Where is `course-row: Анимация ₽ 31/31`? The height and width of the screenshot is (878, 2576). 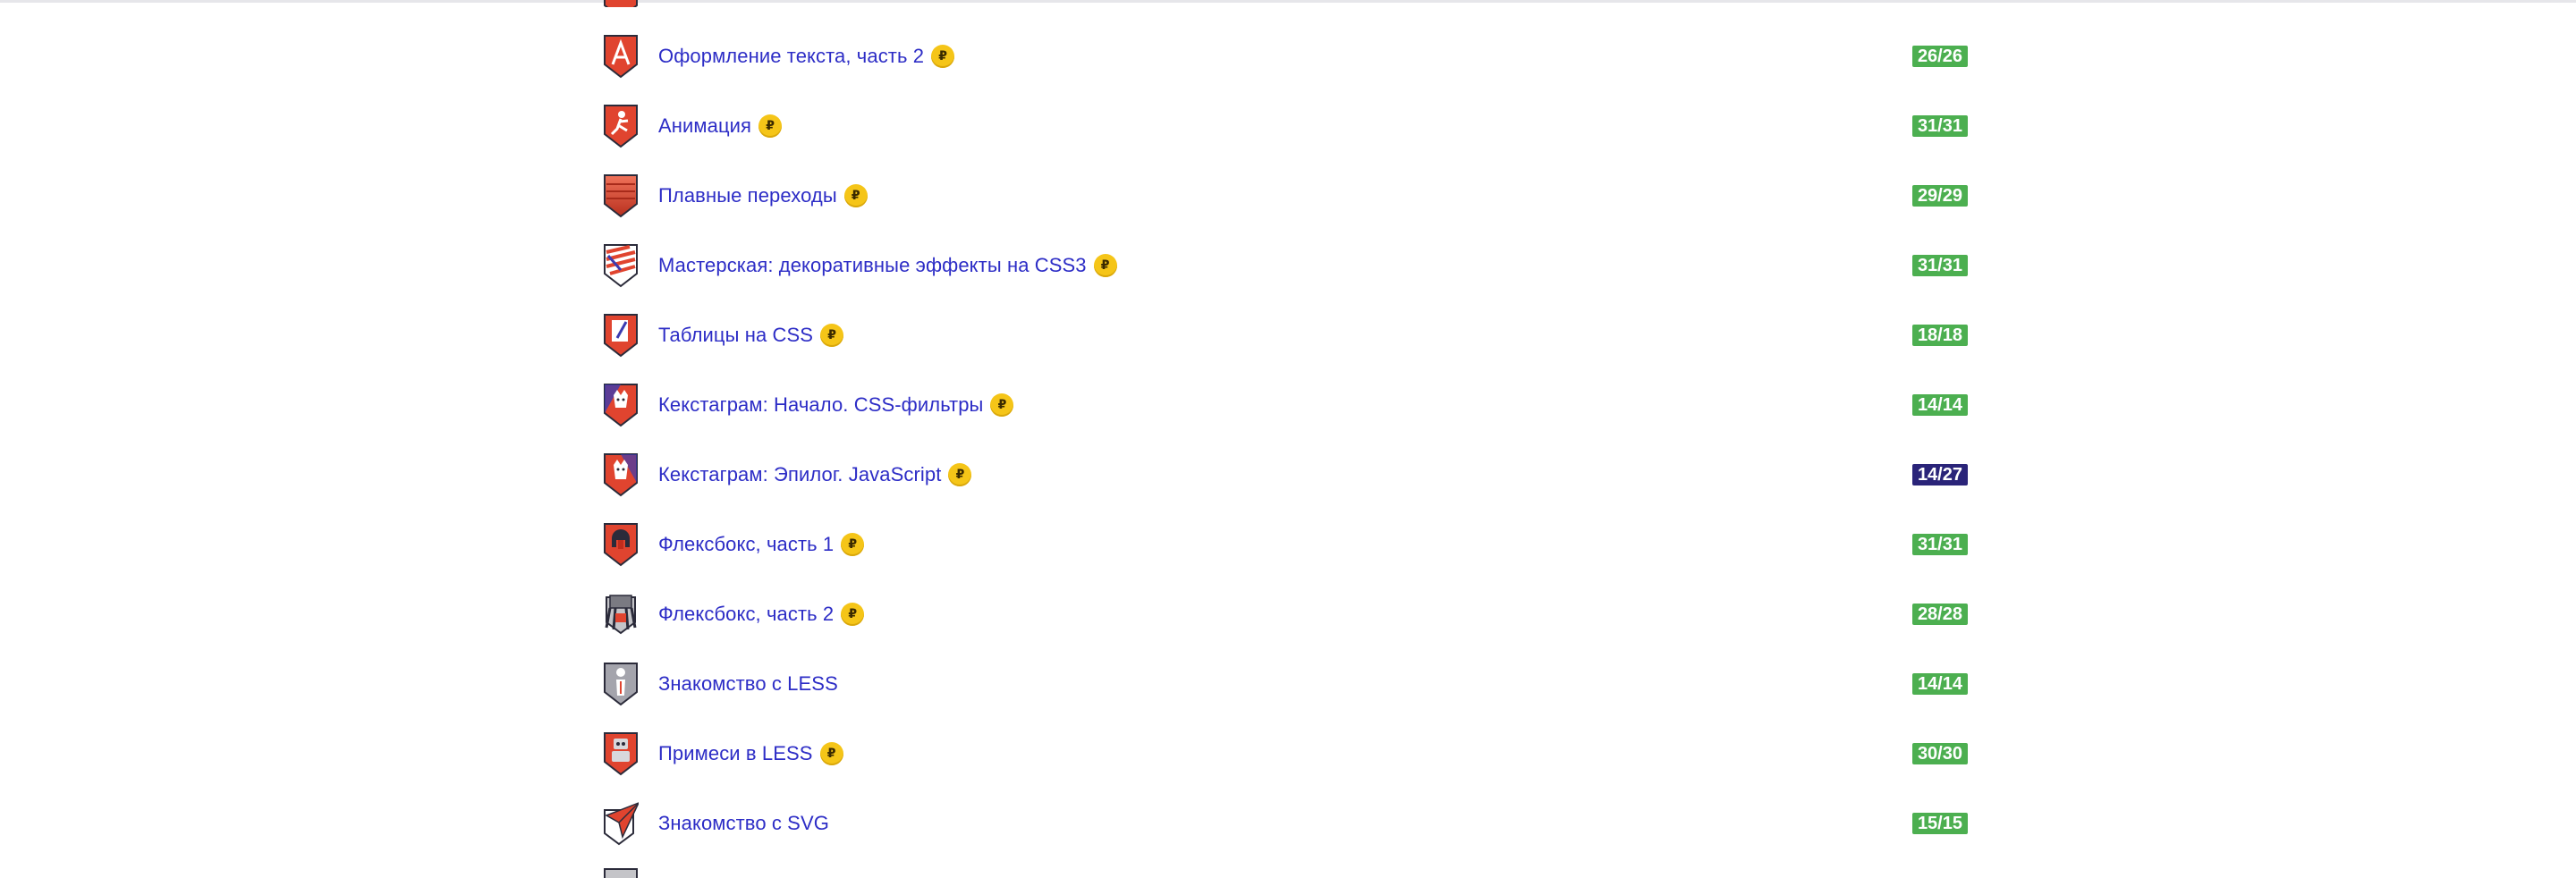
course-row: Анимация ₽ 31/31 is located at coordinates (1279, 126).